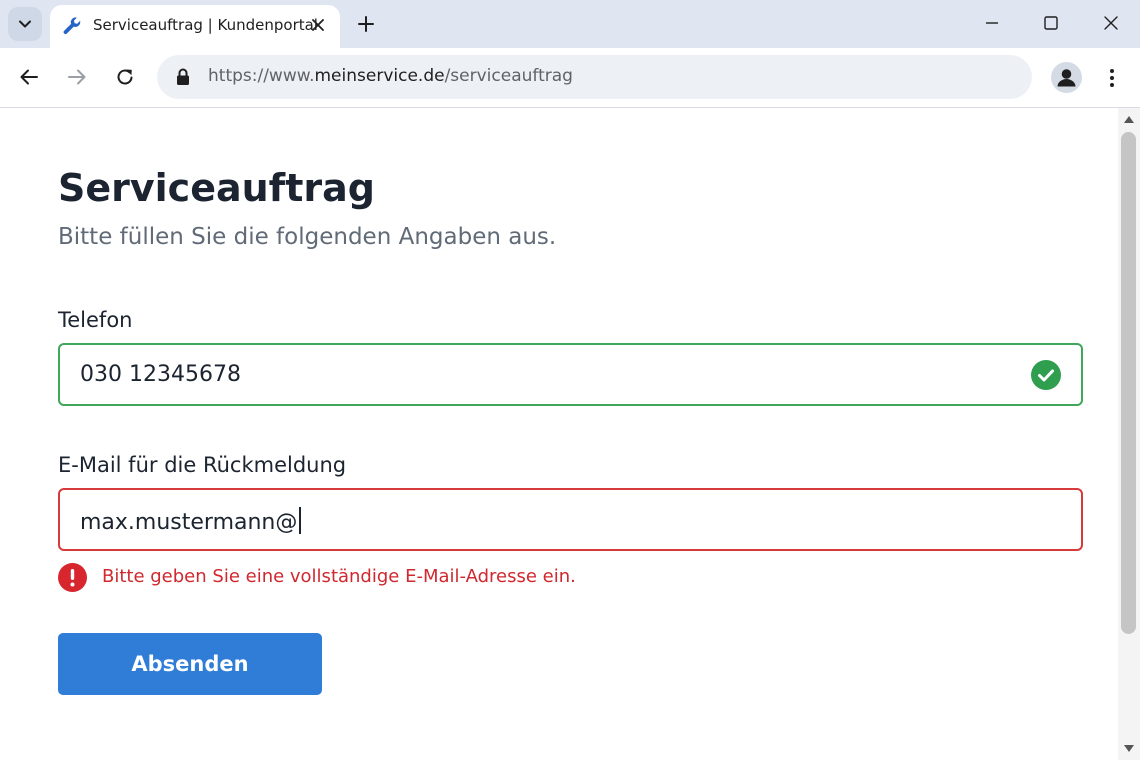 The height and width of the screenshot is (760, 1140). Describe the element at coordinates (508, 76) in the screenshot. I see `url-path: /serviceauftrag` at that location.